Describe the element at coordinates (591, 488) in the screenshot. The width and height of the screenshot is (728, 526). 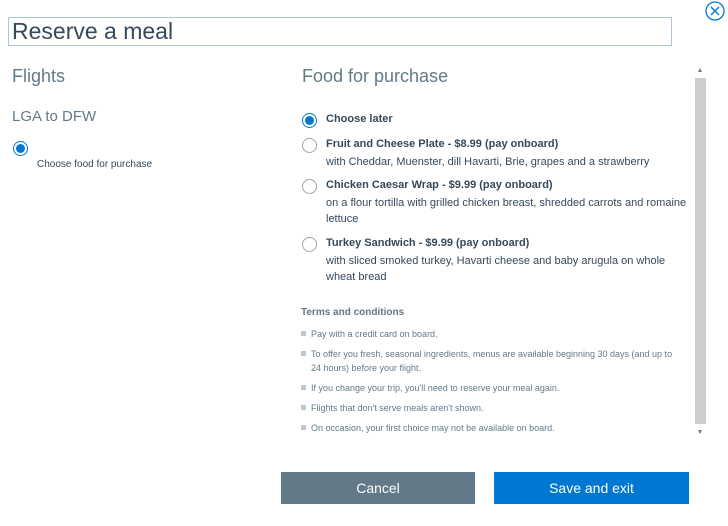
I see `save-and-exit-button: Save and exit` at that location.